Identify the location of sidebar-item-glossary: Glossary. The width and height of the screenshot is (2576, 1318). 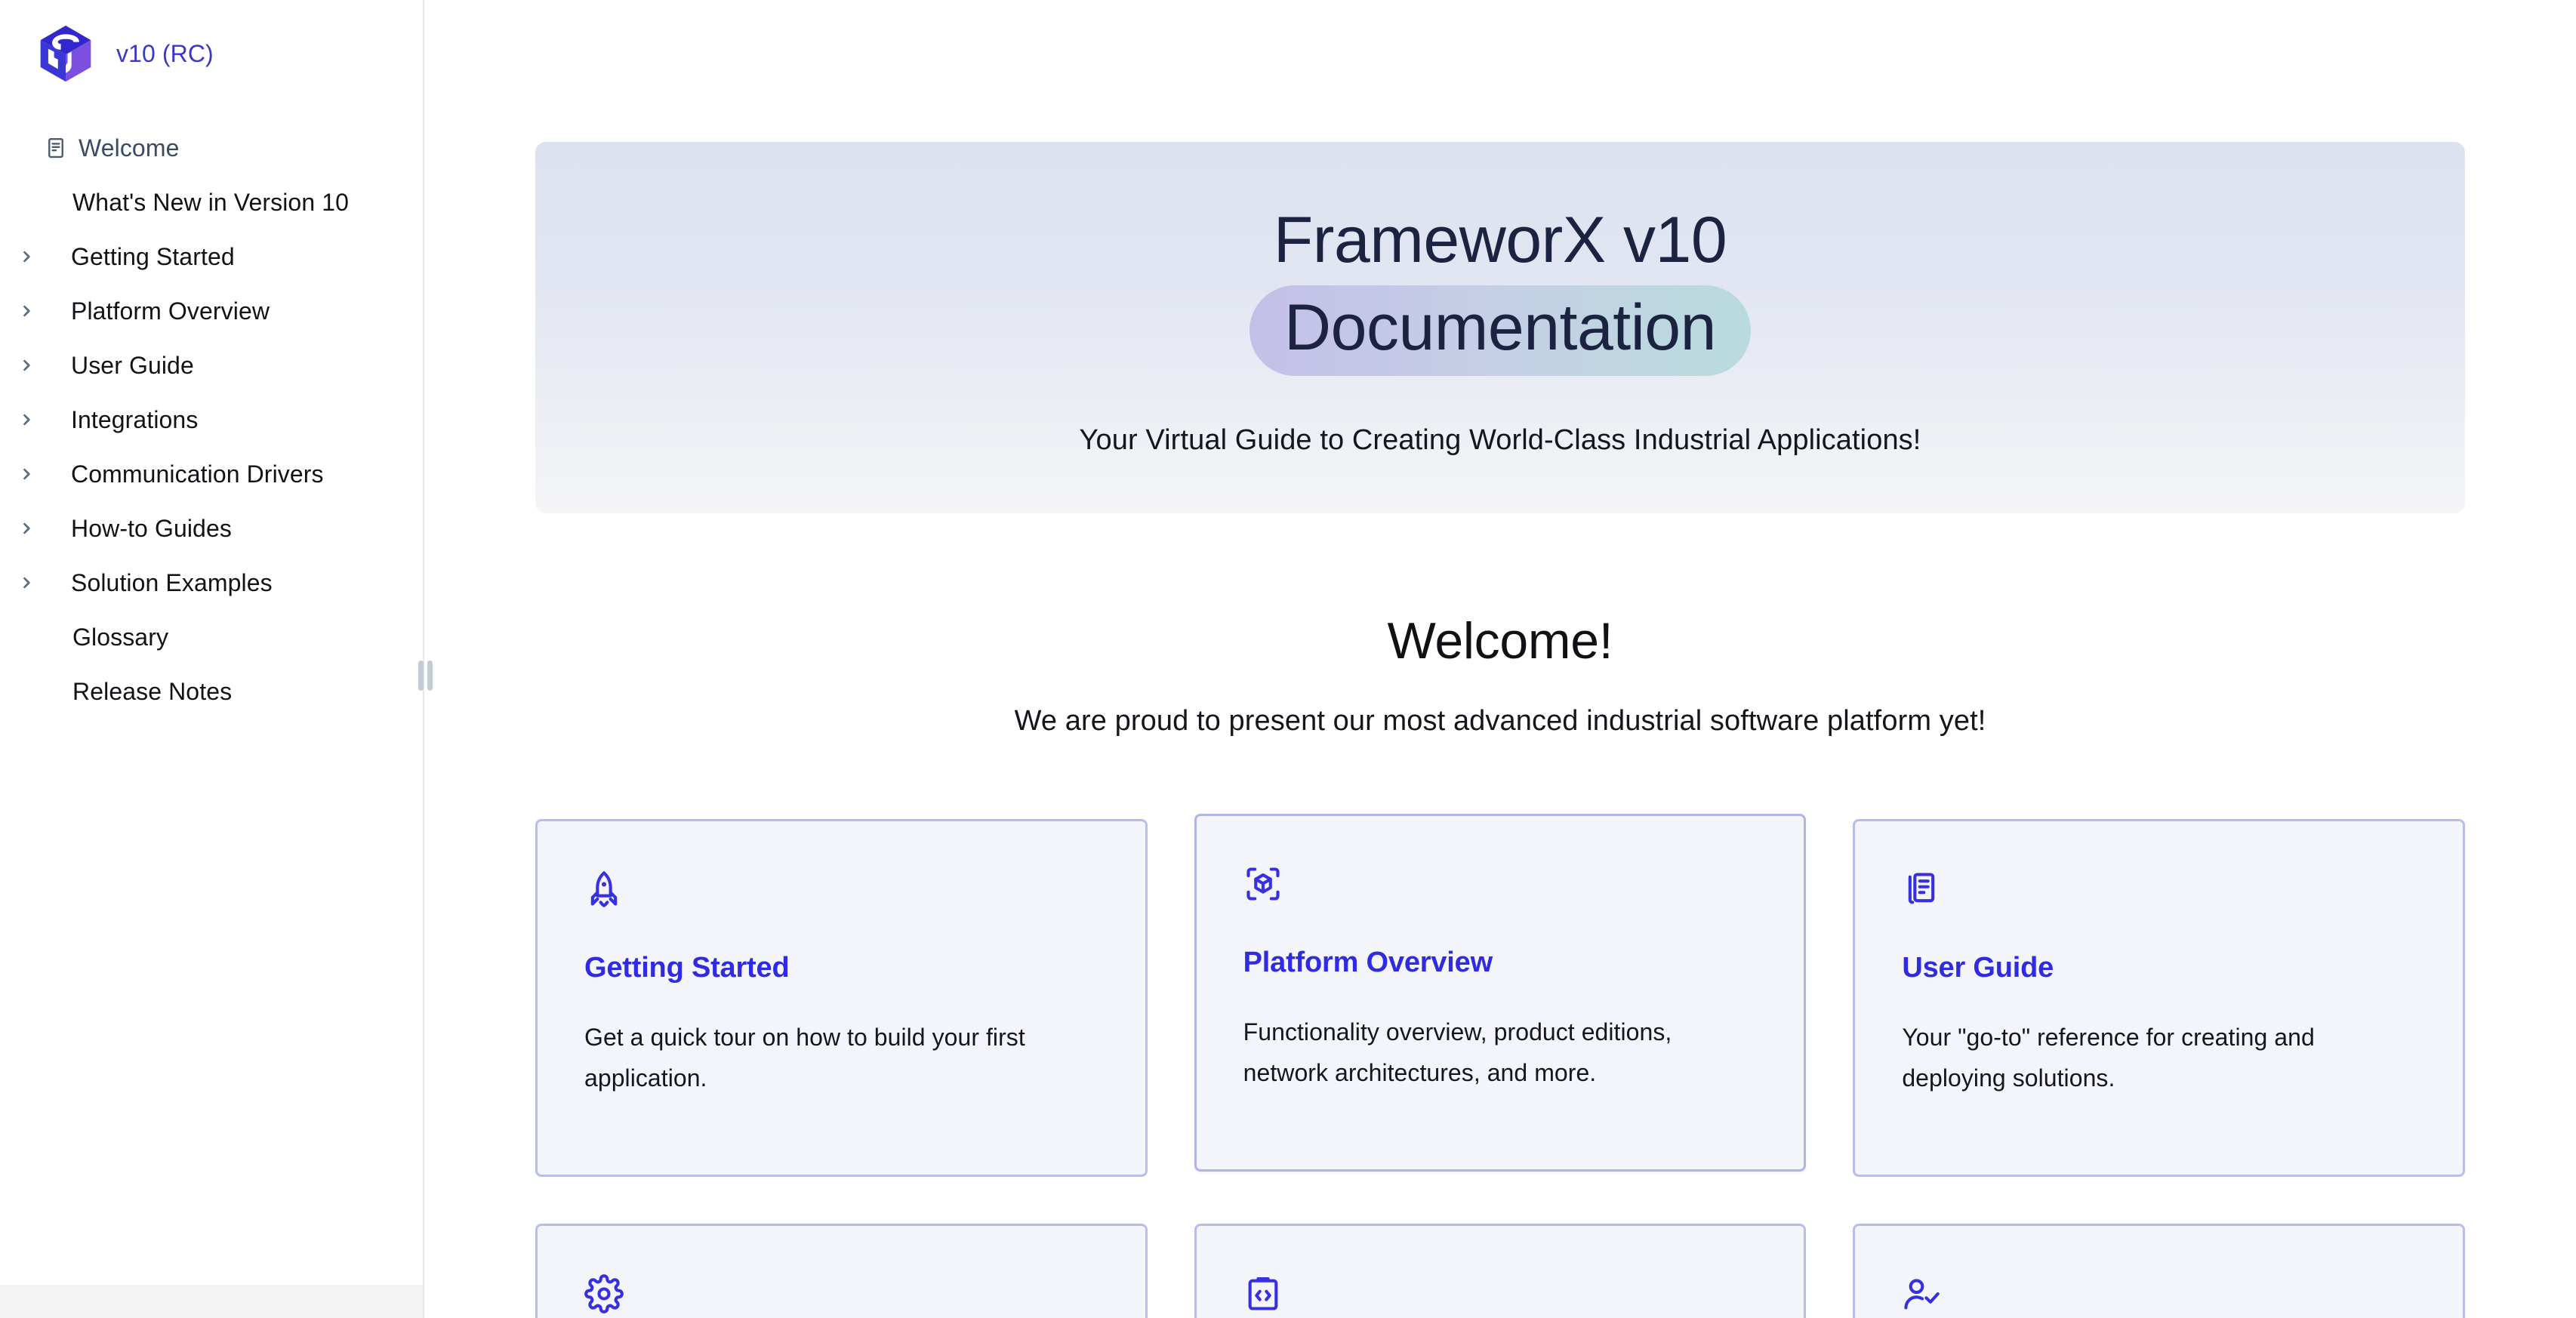
(211, 637).